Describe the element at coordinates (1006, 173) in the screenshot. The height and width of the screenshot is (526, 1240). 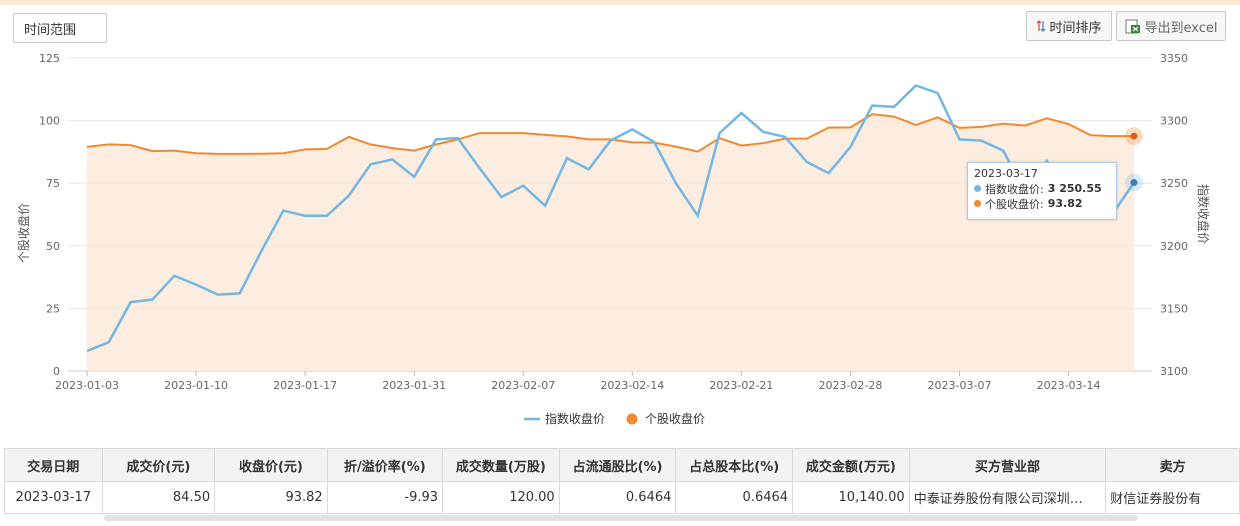
I see `tooltip-date: 2023-03-17` at that location.